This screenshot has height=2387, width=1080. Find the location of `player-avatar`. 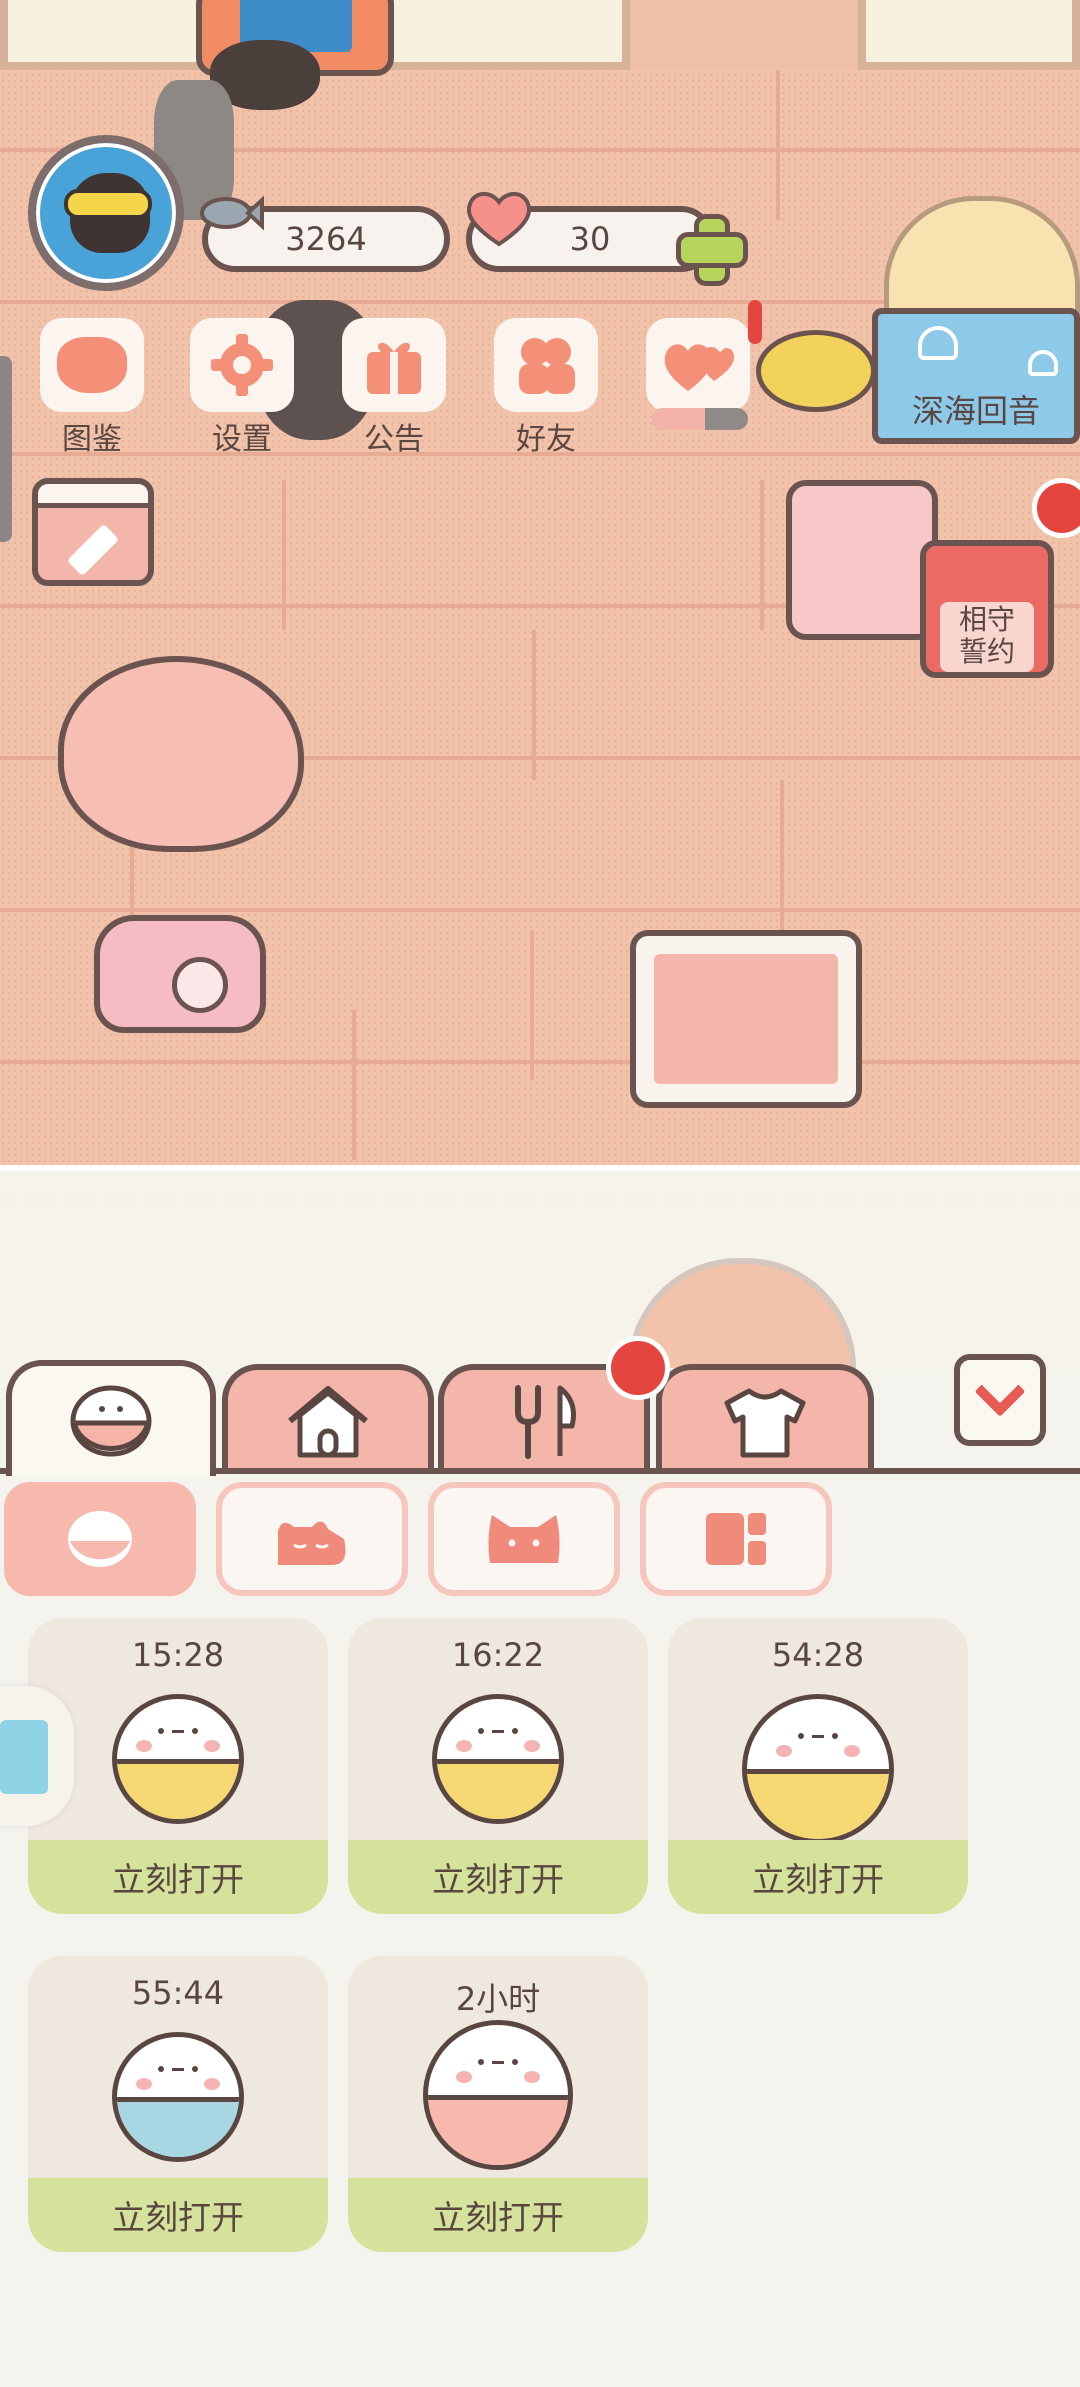

player-avatar is located at coordinates (106, 213).